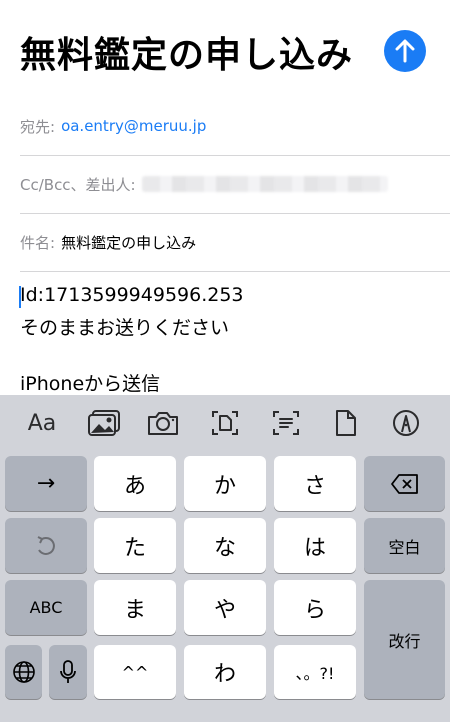 Image resolution: width=450 pixels, height=722 pixels. What do you see at coordinates (135, 607) in the screenshot?
I see `kana-key-ma: ま` at bounding box center [135, 607].